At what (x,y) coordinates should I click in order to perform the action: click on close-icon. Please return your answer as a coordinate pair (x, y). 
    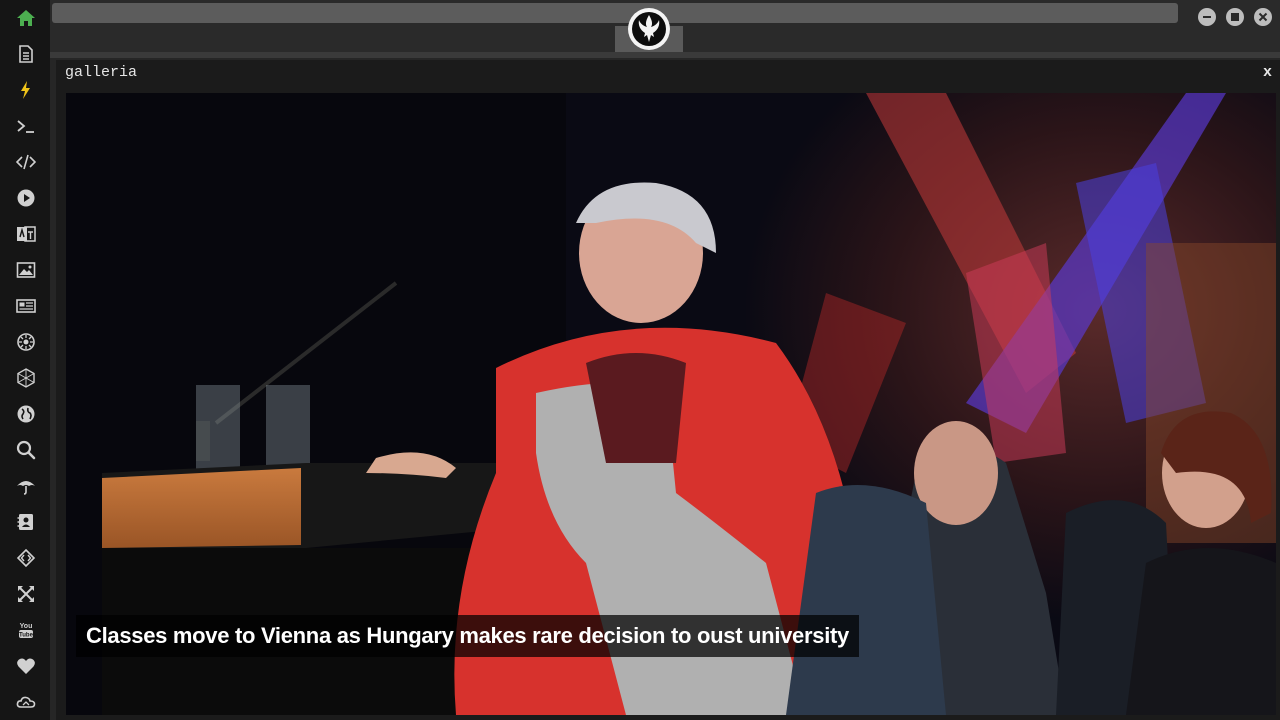
    Looking at the image, I should click on (1263, 17).